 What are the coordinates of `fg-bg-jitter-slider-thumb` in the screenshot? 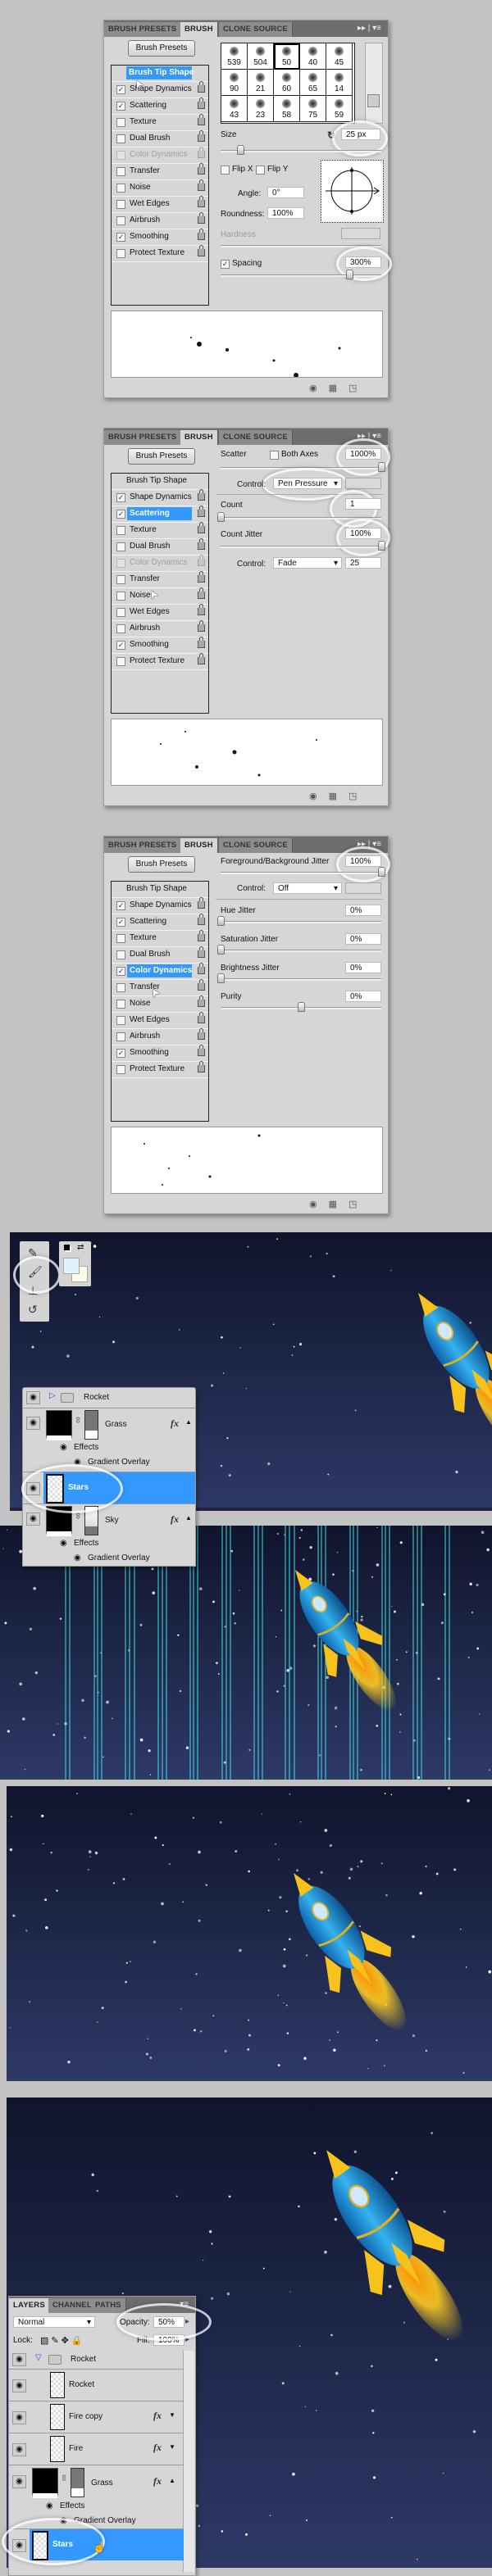 It's located at (381, 872).